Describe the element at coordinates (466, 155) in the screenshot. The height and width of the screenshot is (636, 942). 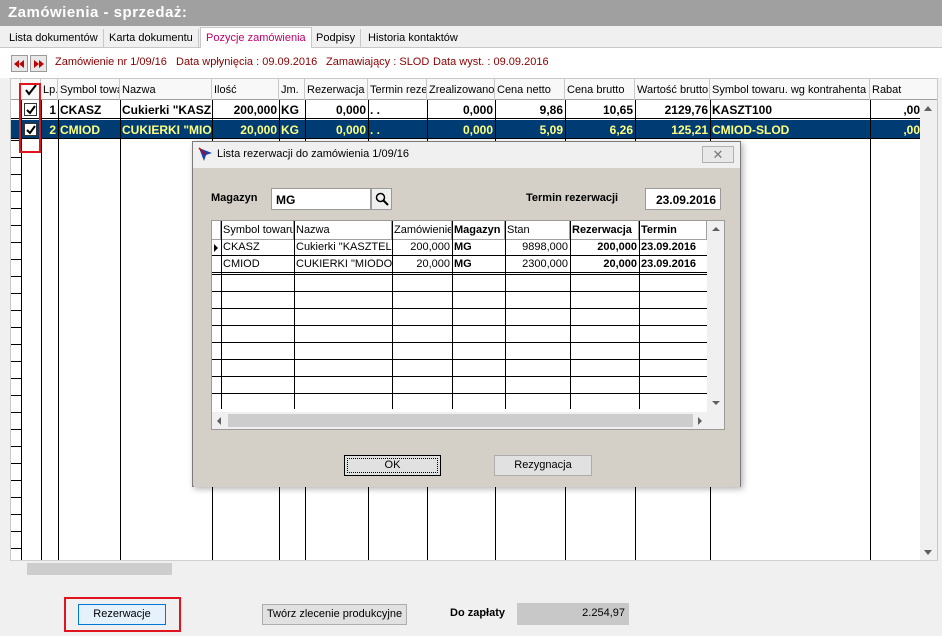
I see `dialog-title-bar: Lista rezerwacji do zamówienia 1/09/16` at that location.